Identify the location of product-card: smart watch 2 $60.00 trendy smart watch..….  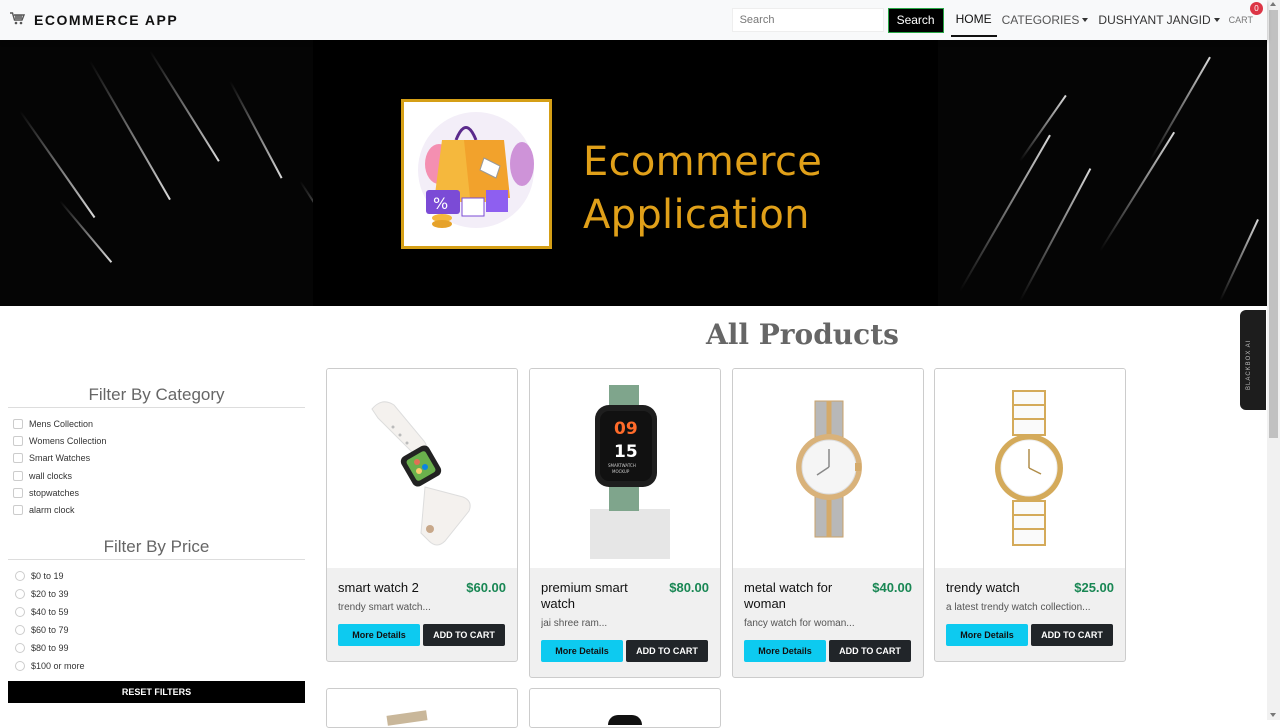
(422, 515).